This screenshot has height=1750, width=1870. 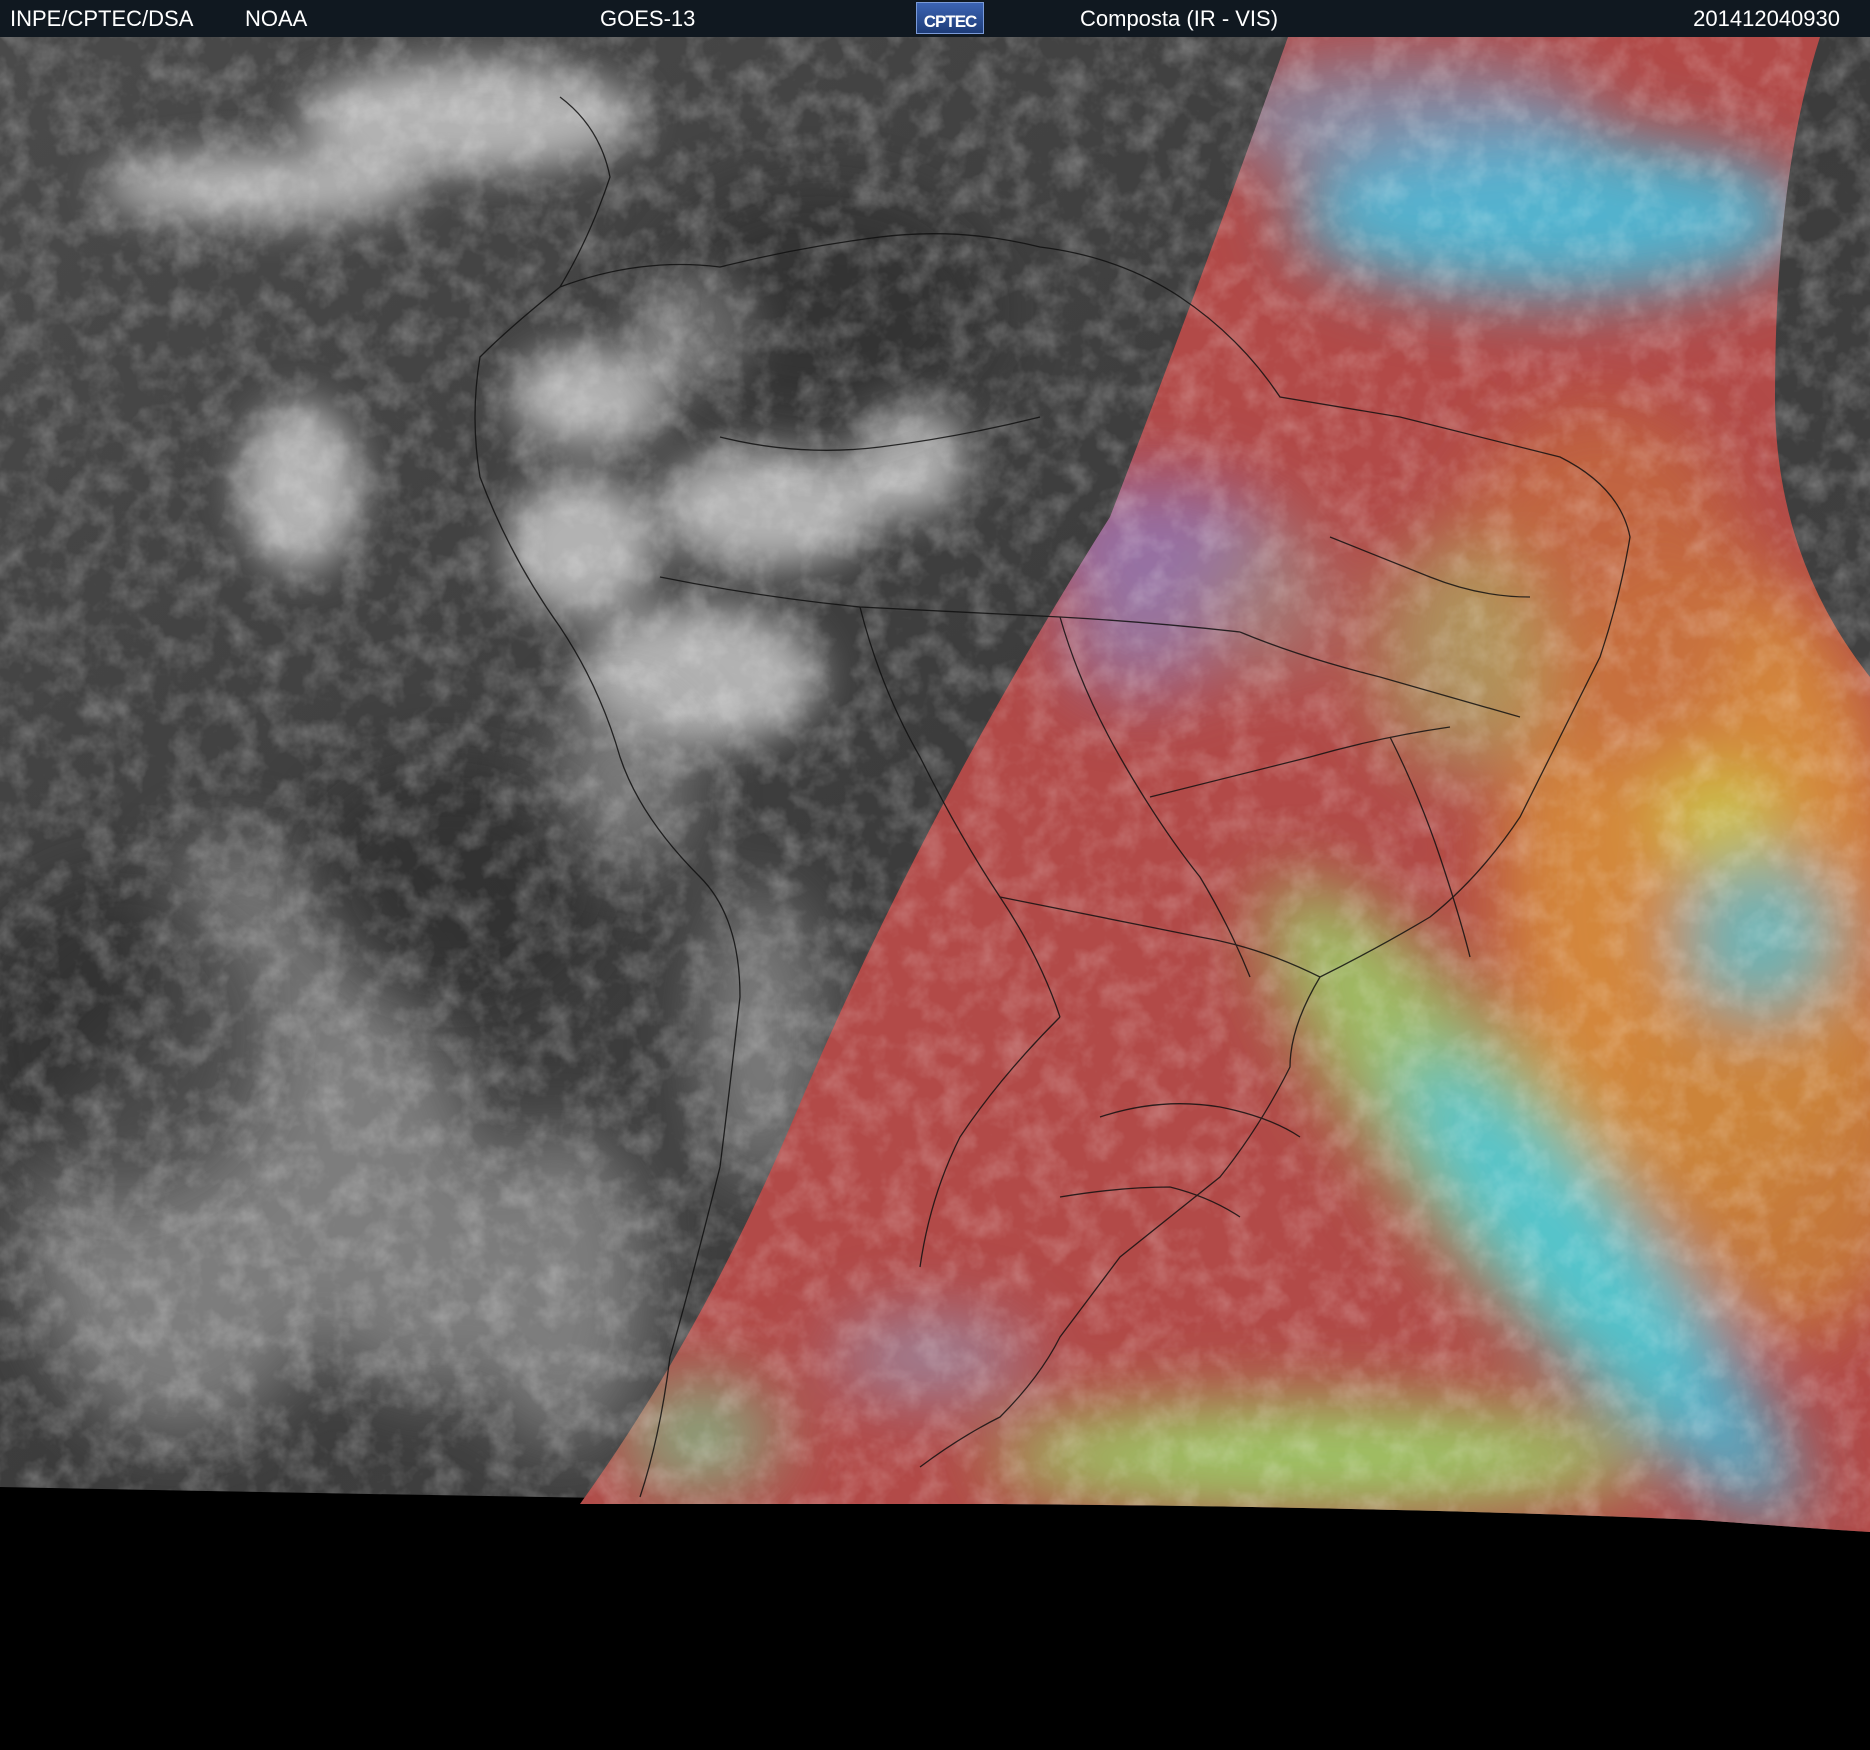 I want to click on product-label: Composta (IR - VIS), so click(x=1179, y=18).